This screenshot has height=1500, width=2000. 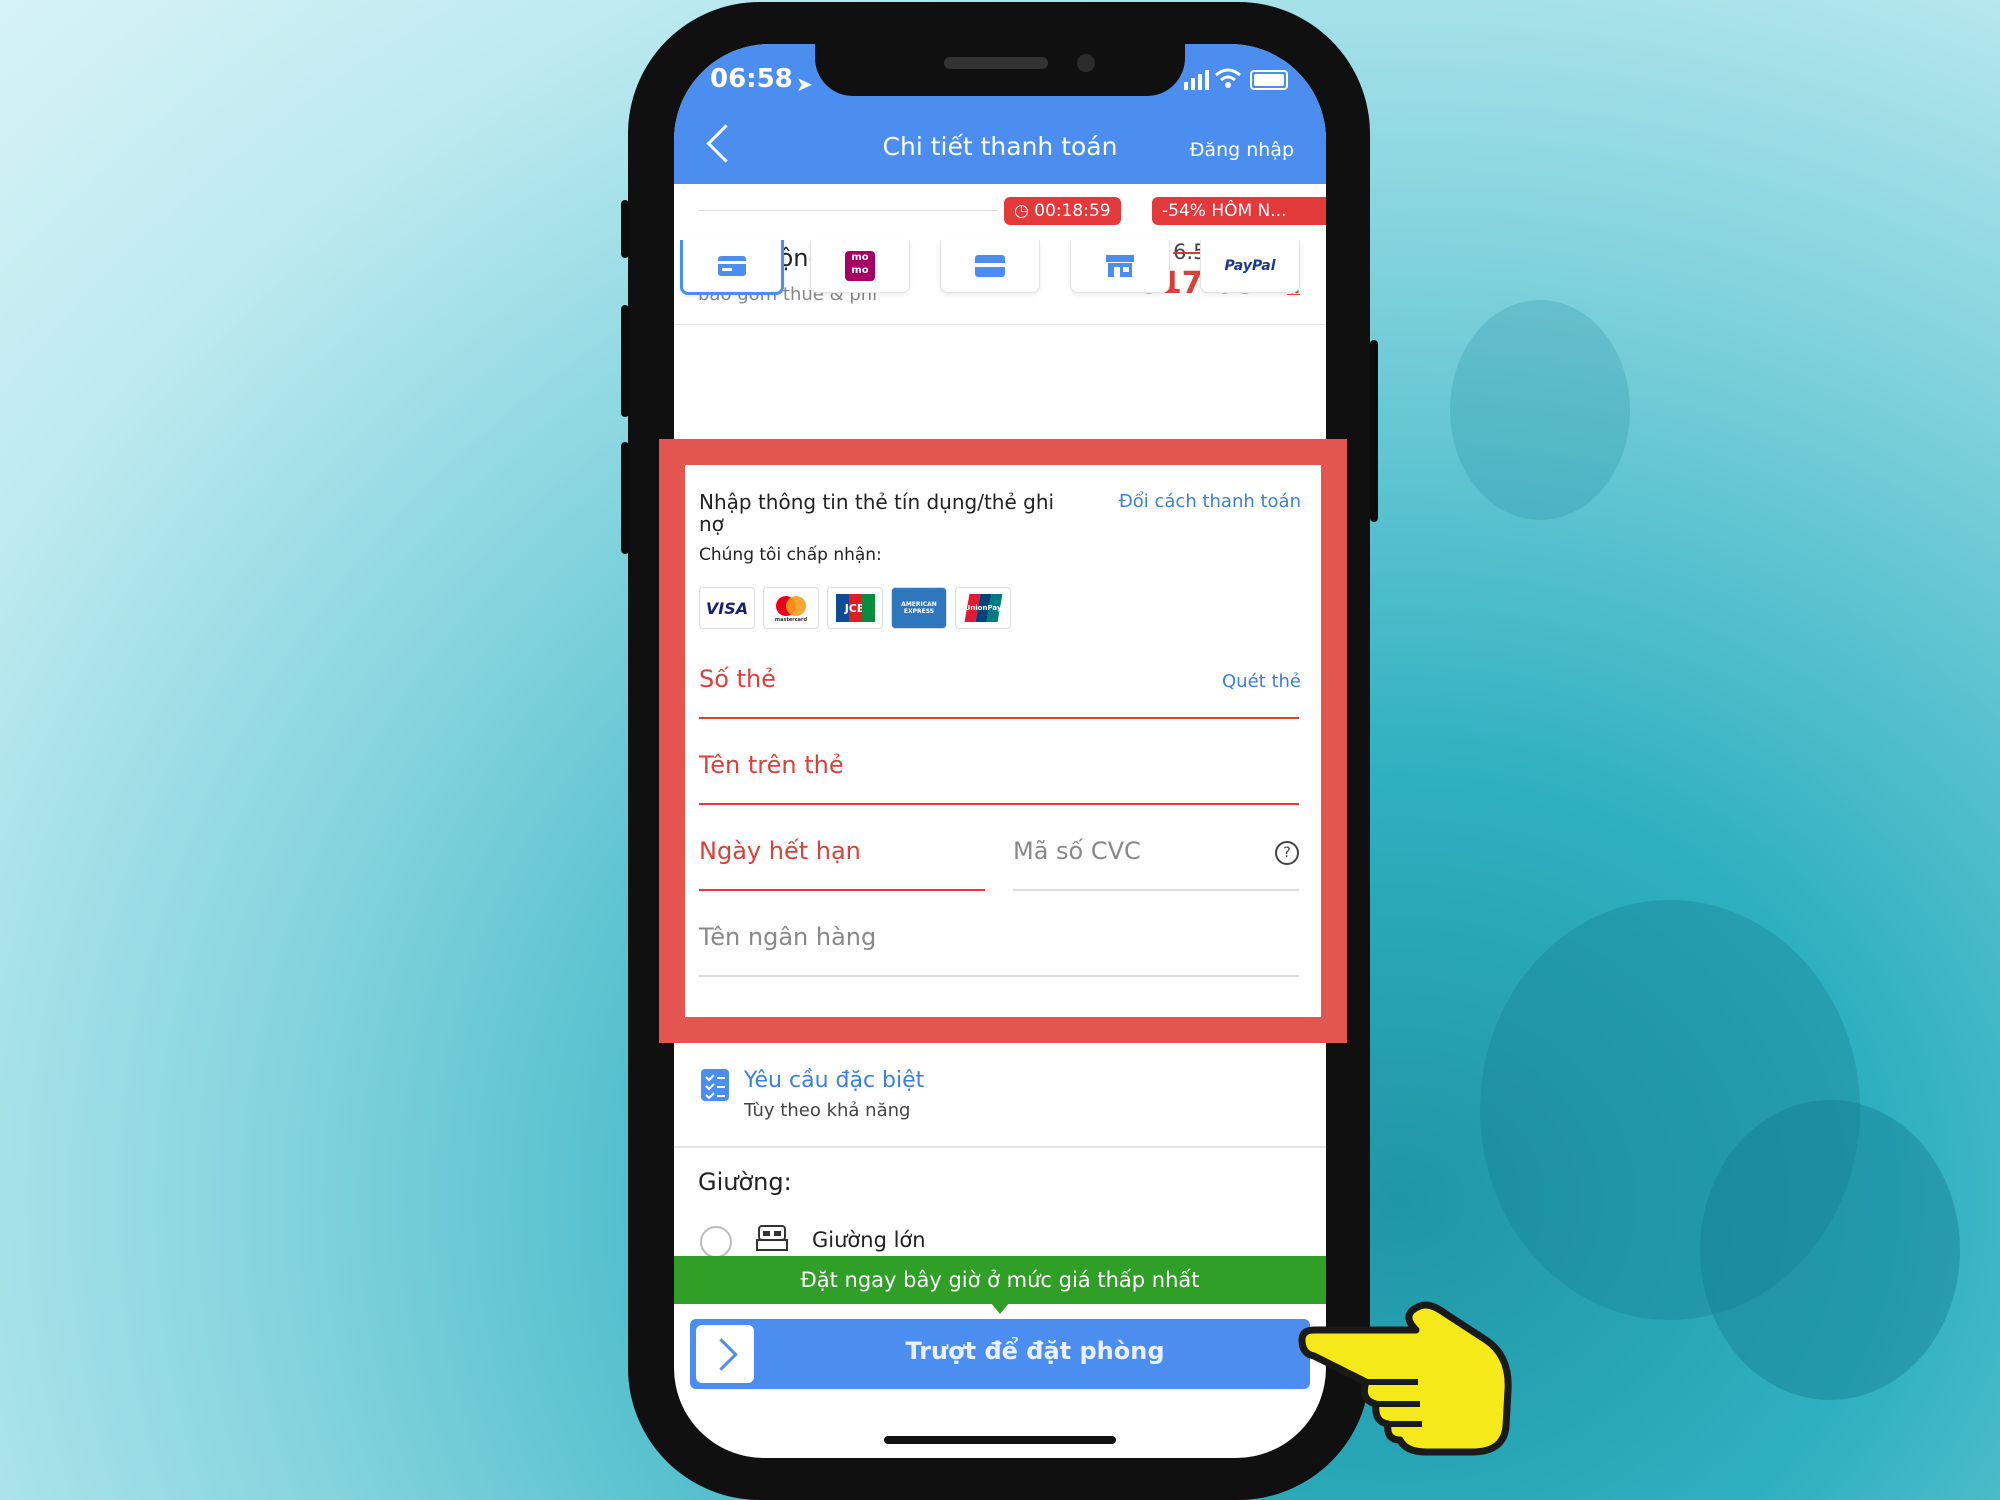 I want to click on card-form-heading: Nhập thông tin thẻ tín dụng/thẻ ghi nợ, so click(x=877, y=513).